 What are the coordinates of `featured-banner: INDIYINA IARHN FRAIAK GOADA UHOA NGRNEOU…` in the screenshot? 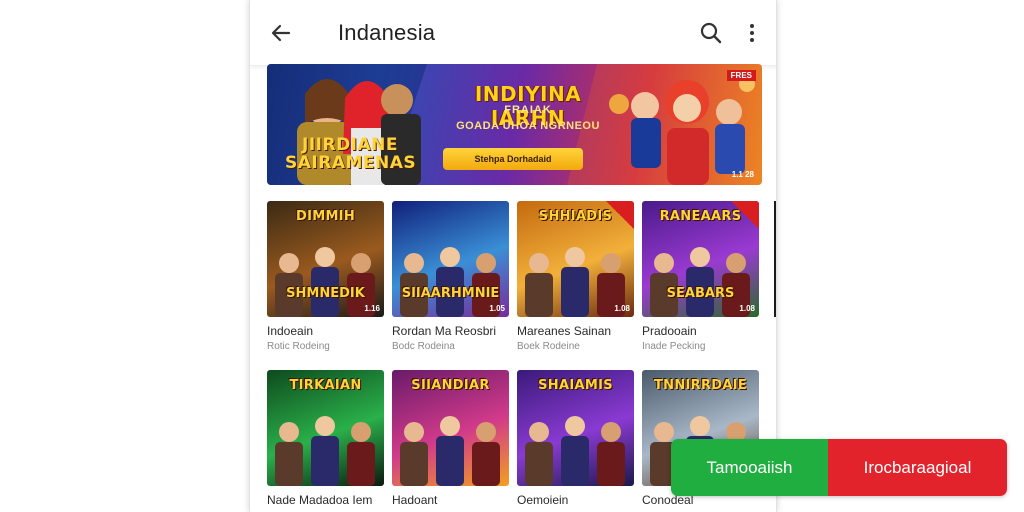 It's located at (514, 124).